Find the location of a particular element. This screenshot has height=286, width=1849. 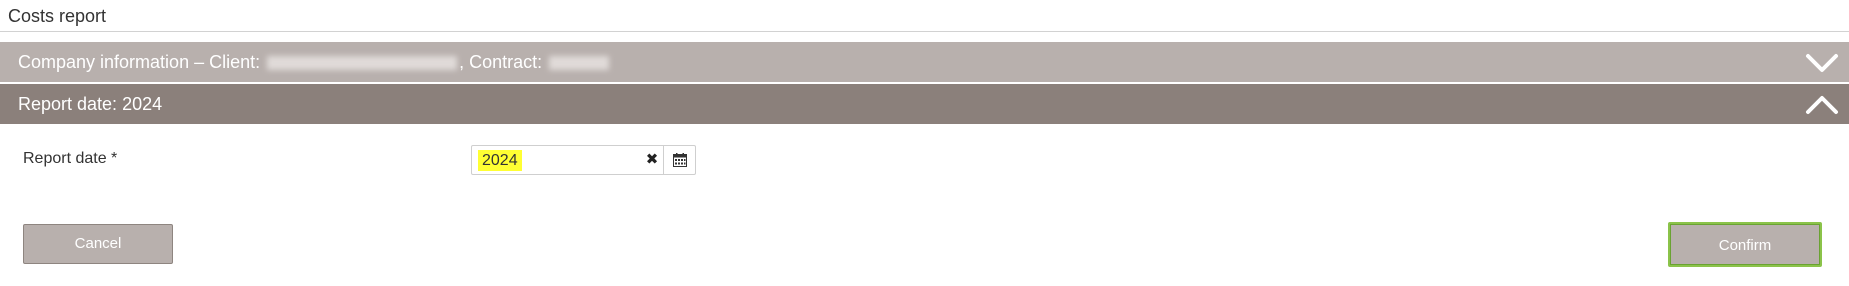

calendar-icon is located at coordinates (680, 160).